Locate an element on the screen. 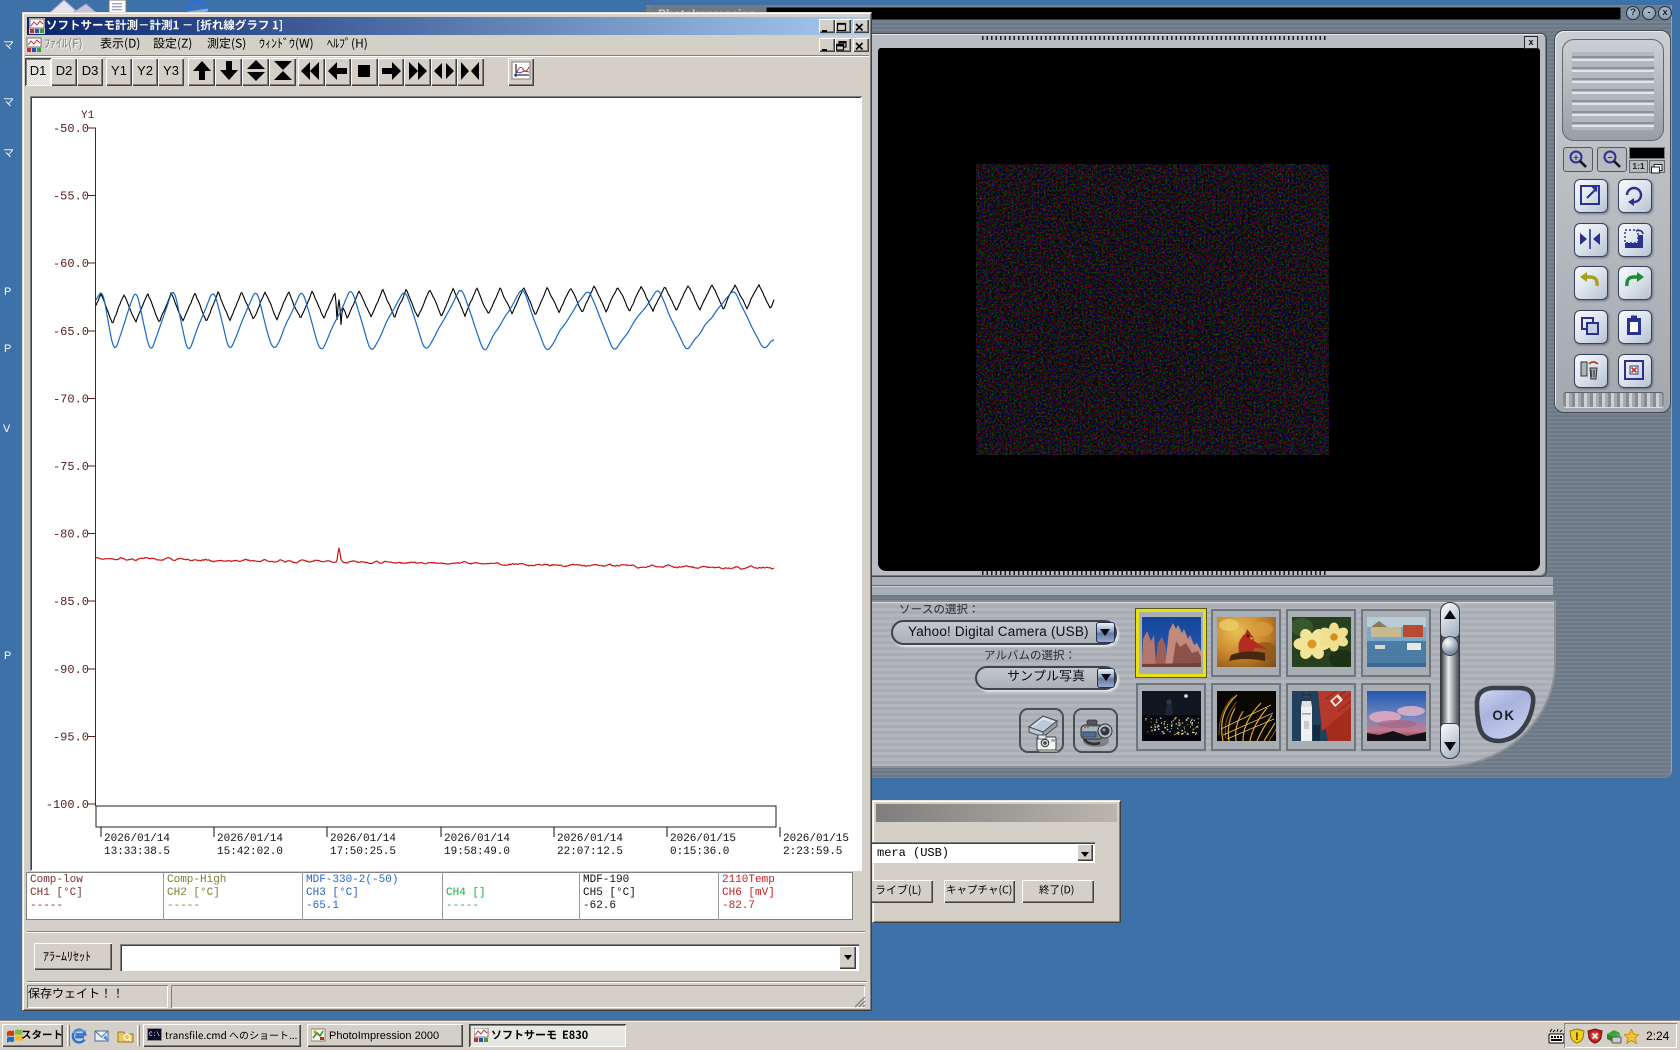 This screenshot has width=1680, height=1050. svg-text: 22:07:12.5 is located at coordinates (590, 852).